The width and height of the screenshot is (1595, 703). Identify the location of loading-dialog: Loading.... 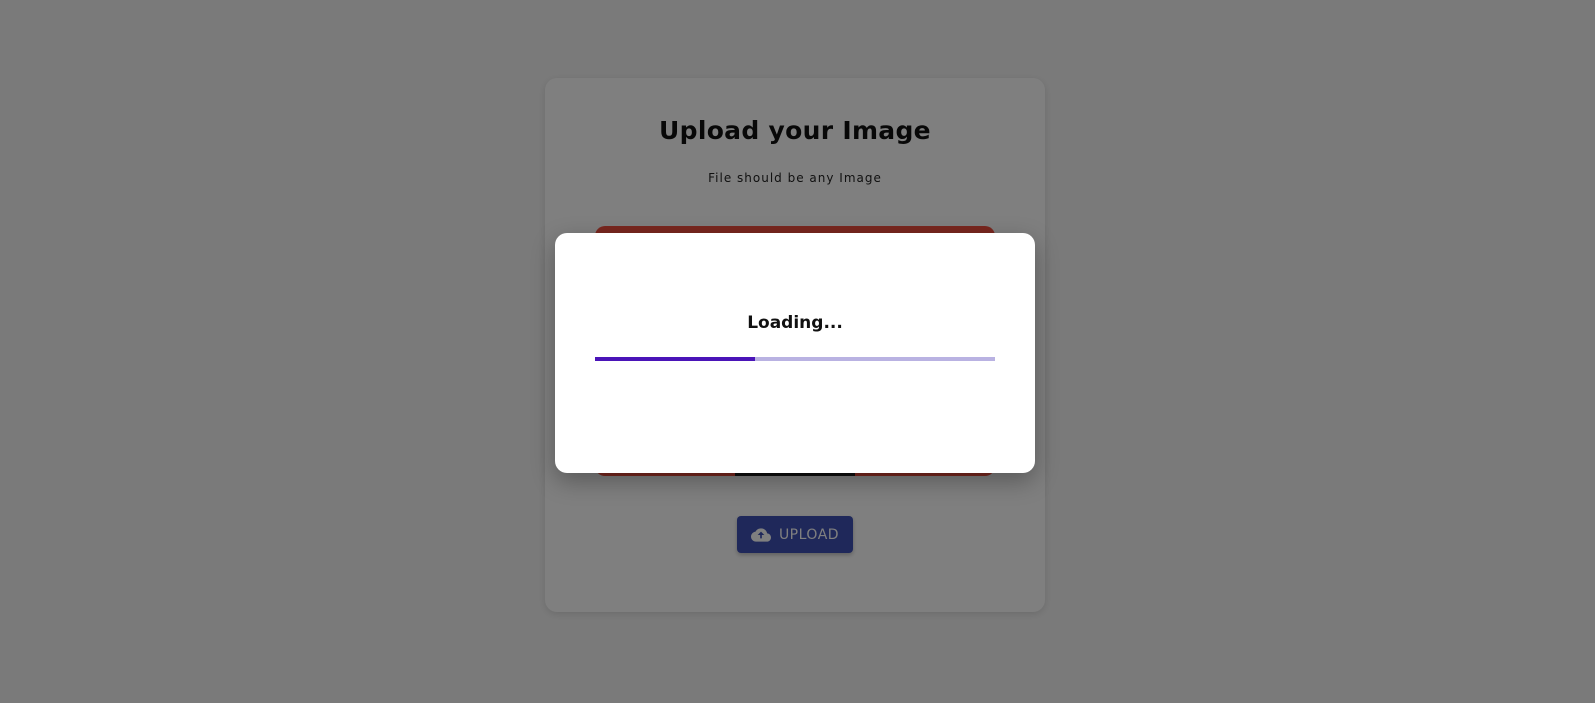
(795, 353).